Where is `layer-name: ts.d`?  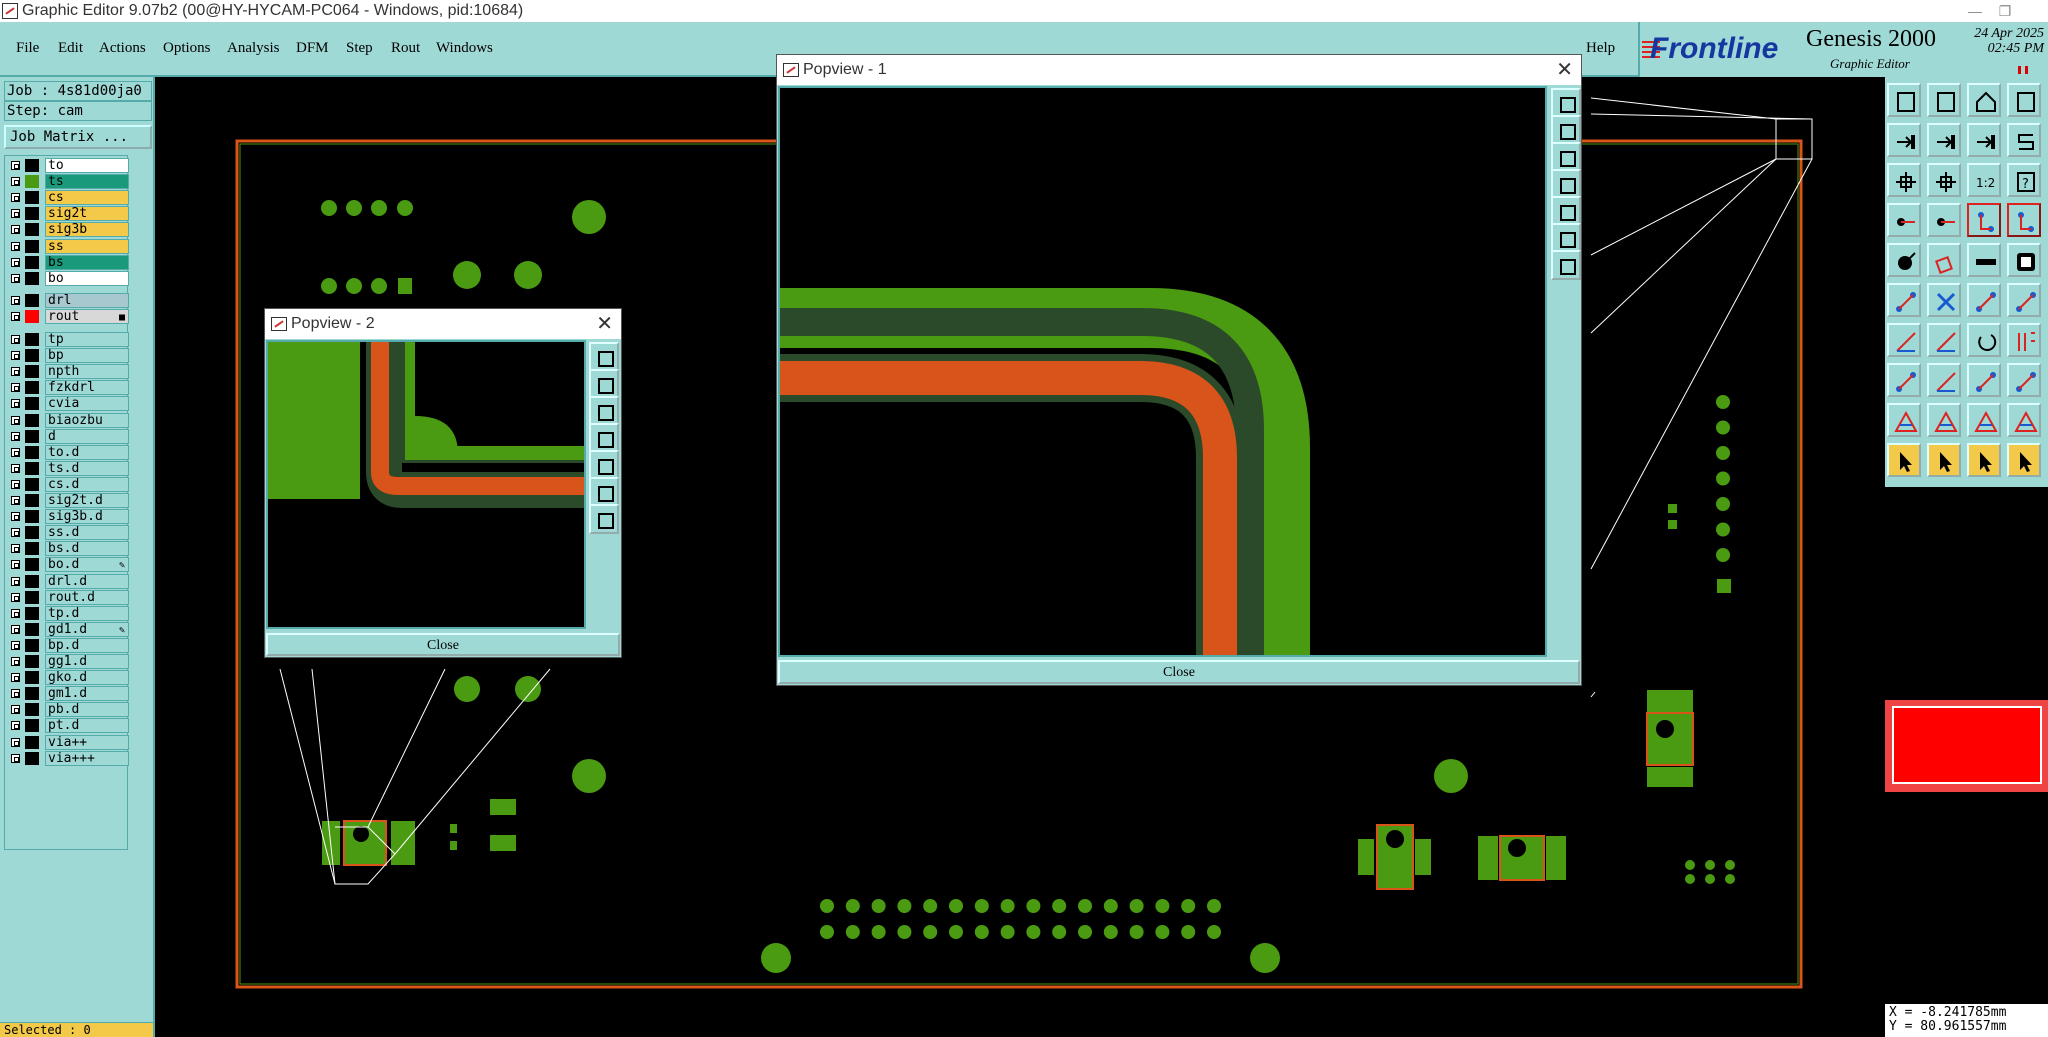
layer-name: ts.d is located at coordinates (87, 468).